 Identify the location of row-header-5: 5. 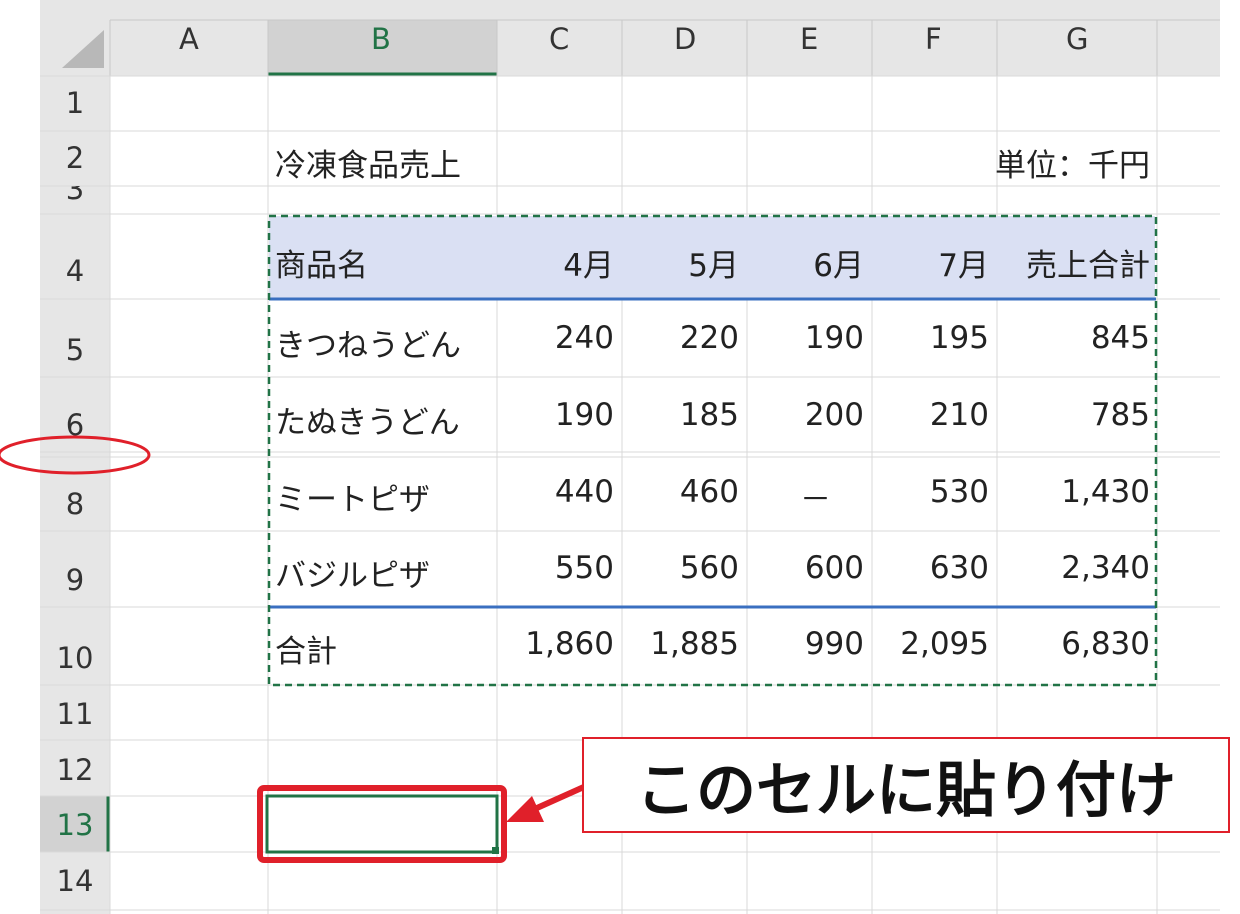
(75, 350).